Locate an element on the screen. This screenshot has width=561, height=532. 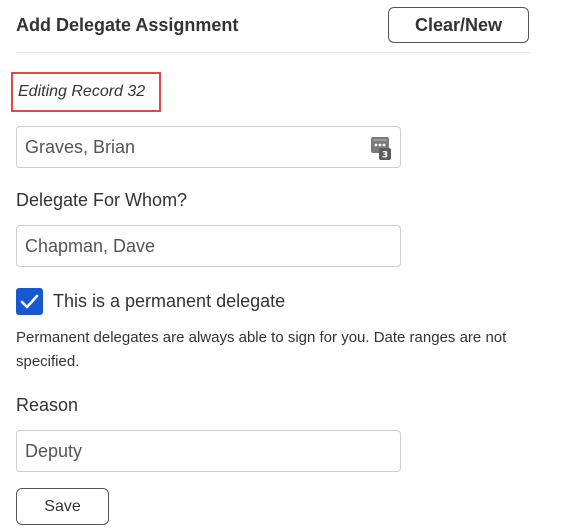
checkmark-icon is located at coordinates (29, 301).